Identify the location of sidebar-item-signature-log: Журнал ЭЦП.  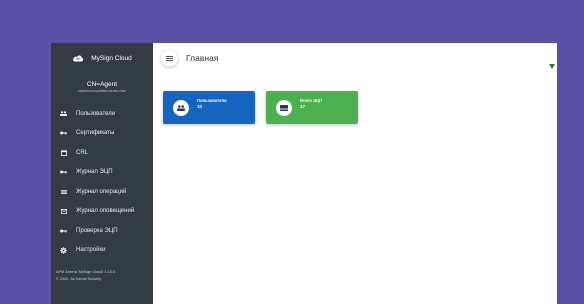
(102, 173).